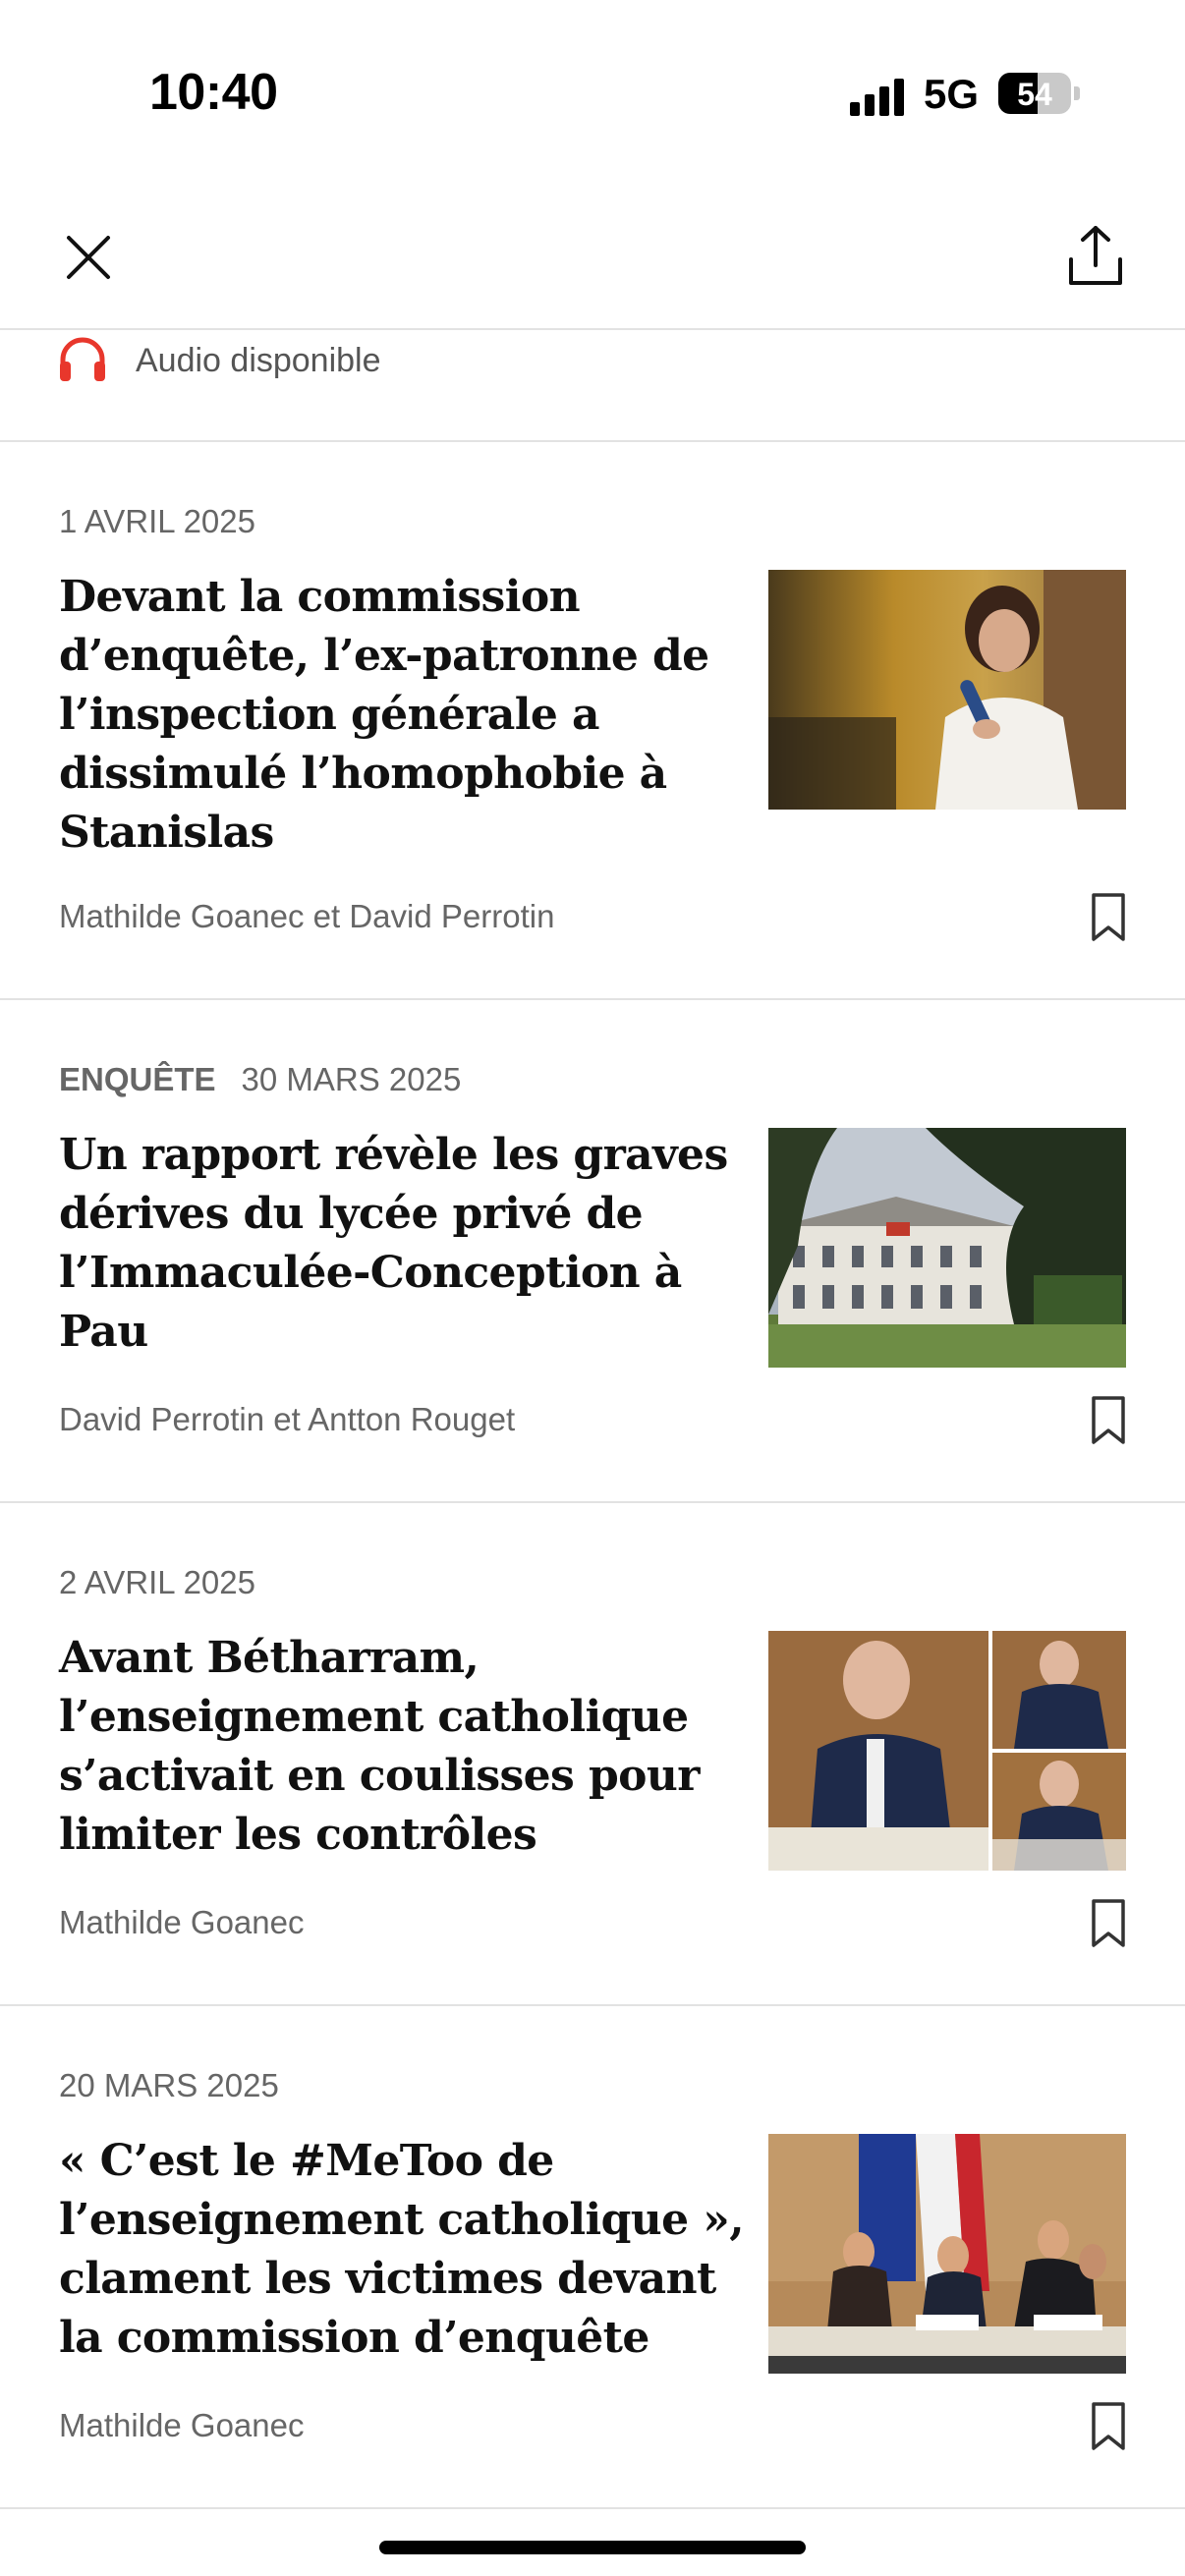  I want to click on headphones-icon, so click(83, 359).